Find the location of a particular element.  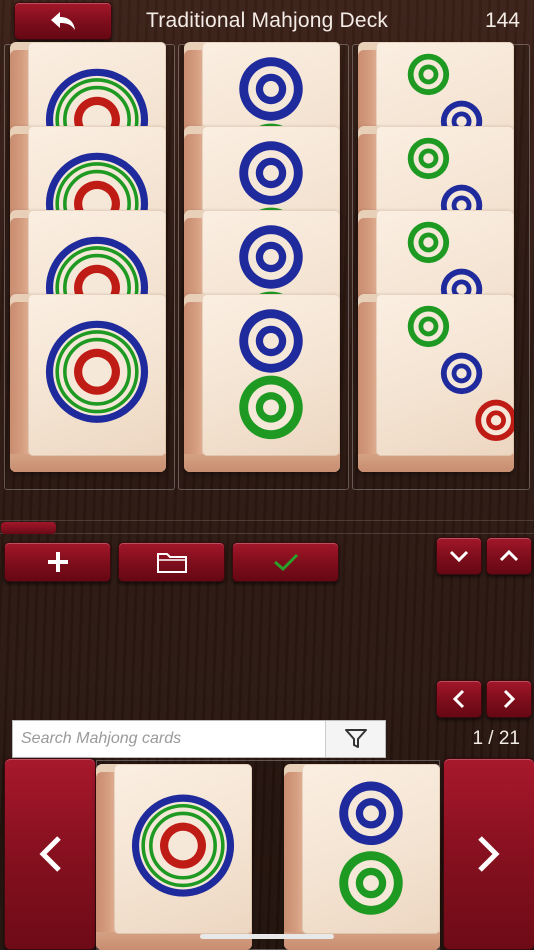

undo-arrow-icon is located at coordinates (63, 21).